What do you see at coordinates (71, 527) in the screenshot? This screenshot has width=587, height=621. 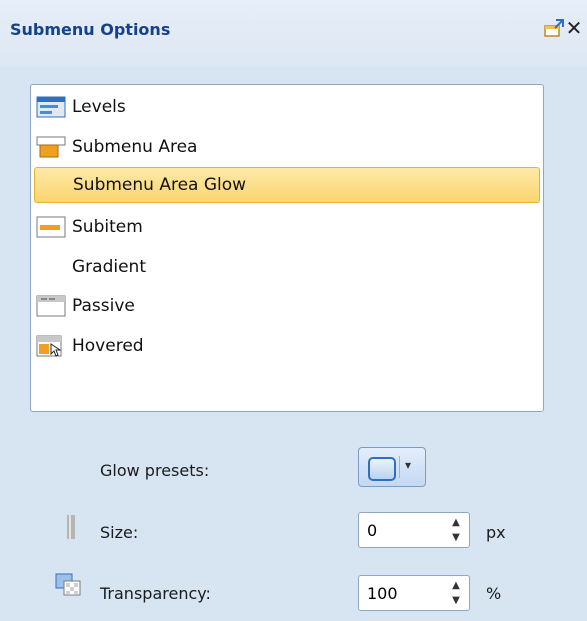 I see `size-icon` at bounding box center [71, 527].